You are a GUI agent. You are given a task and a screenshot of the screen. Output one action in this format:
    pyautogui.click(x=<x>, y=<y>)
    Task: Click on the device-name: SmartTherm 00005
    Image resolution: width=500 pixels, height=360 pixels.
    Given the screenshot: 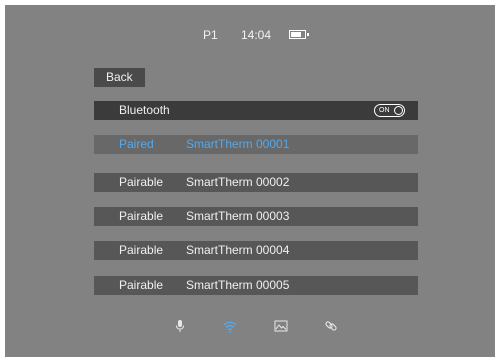 What is the action you would take?
    pyautogui.click(x=238, y=285)
    